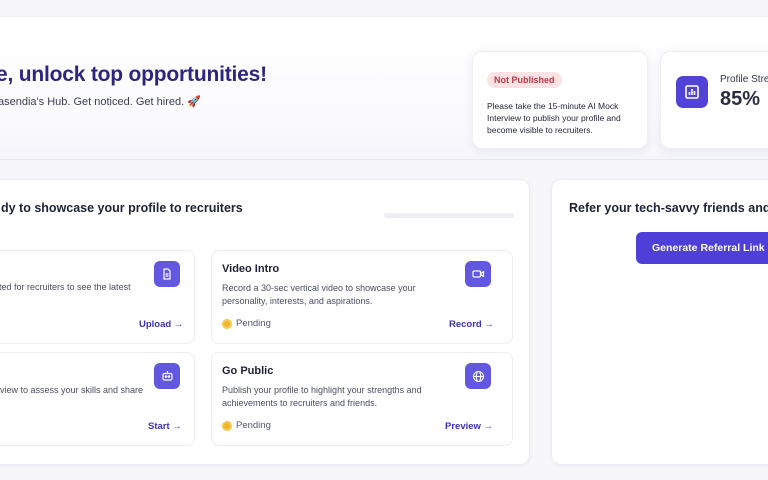 The image size is (768, 480). Describe the element at coordinates (167, 274) in the screenshot. I see `document-icon` at that location.